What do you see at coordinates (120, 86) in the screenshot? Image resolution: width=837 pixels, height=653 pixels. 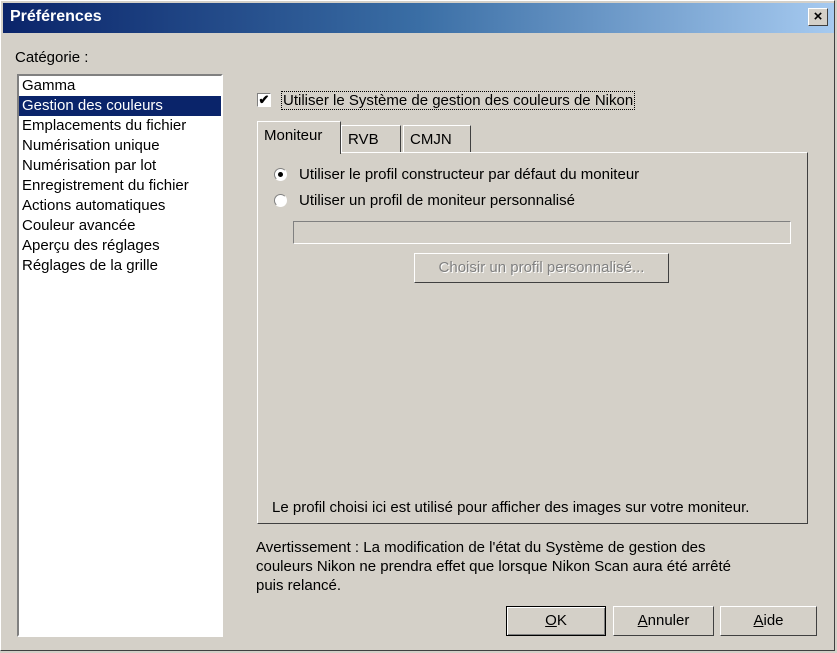 I see `category-item-gamma: Gamma` at bounding box center [120, 86].